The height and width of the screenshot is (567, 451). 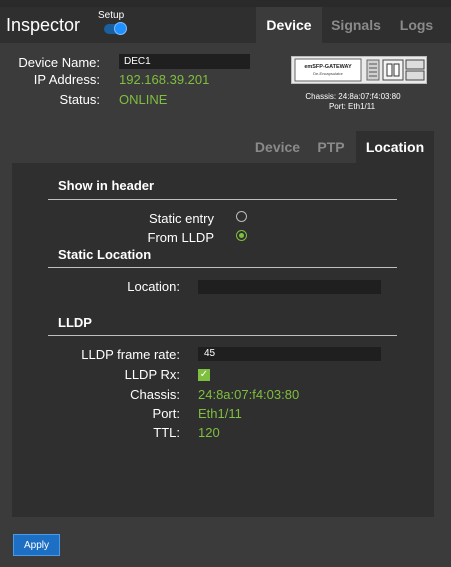 I want to click on location-label: Location:, so click(x=153, y=286).